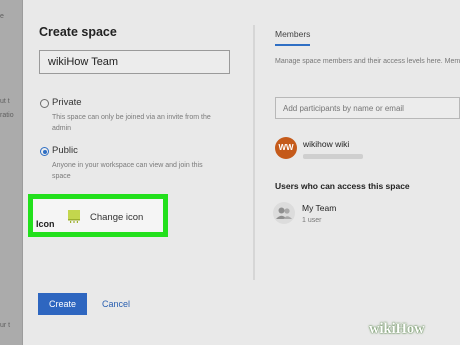  What do you see at coordinates (7, 115) in the screenshot?
I see `background-text: ratio` at bounding box center [7, 115].